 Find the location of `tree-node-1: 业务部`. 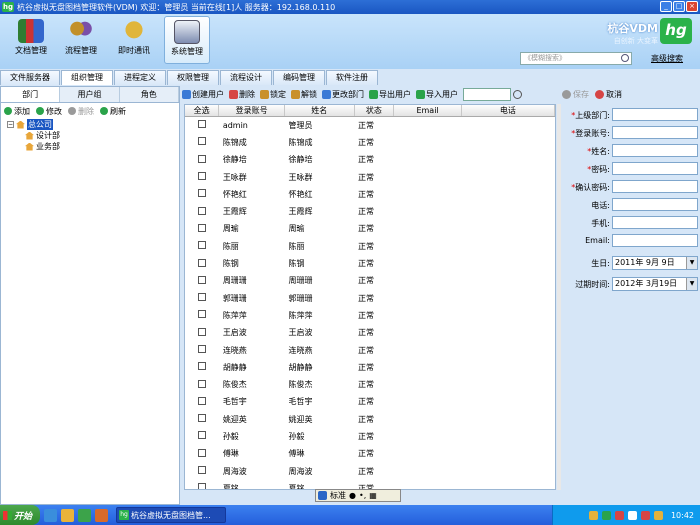

tree-node-1: 业务部 is located at coordinates (93, 146).